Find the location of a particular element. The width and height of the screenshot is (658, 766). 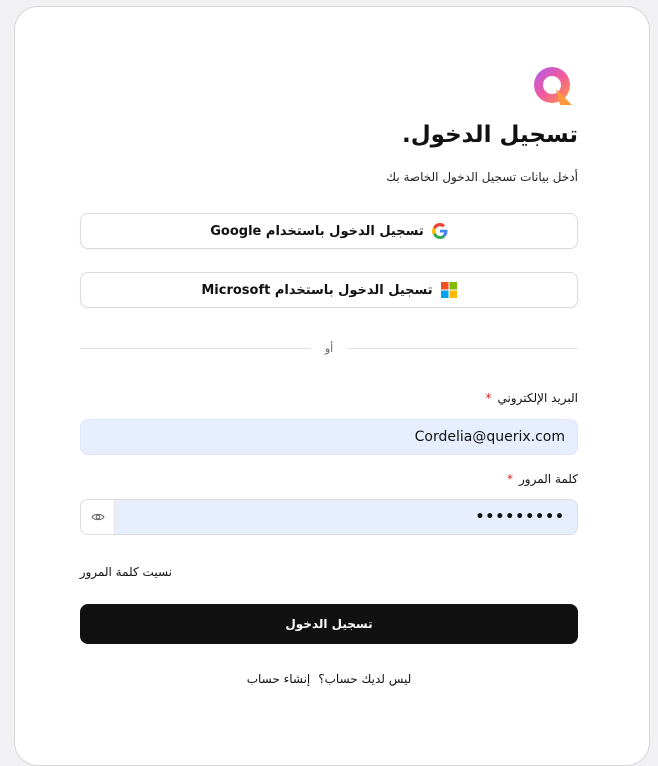

signup-prompt: ليس لديك حساب؟ إنشاء حساب is located at coordinates (329, 679).